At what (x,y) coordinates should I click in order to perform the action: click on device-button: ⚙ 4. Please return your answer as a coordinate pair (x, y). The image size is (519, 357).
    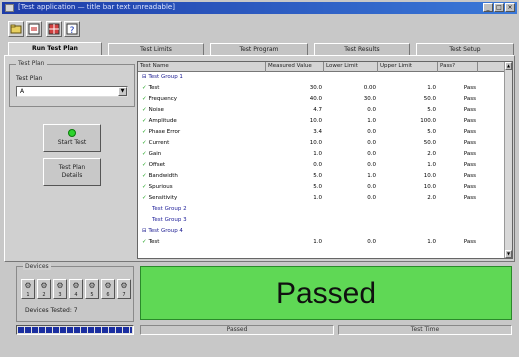
    Looking at the image, I should click on (76, 289).